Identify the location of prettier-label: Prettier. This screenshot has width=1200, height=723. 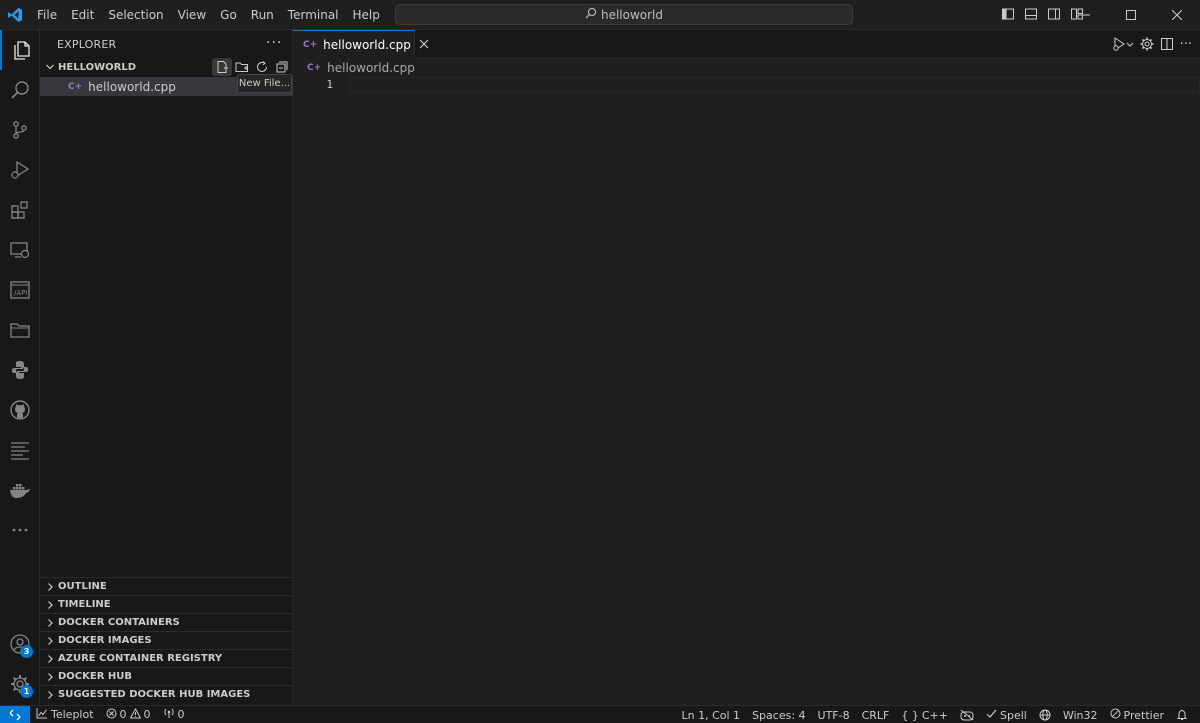
(1143, 715).